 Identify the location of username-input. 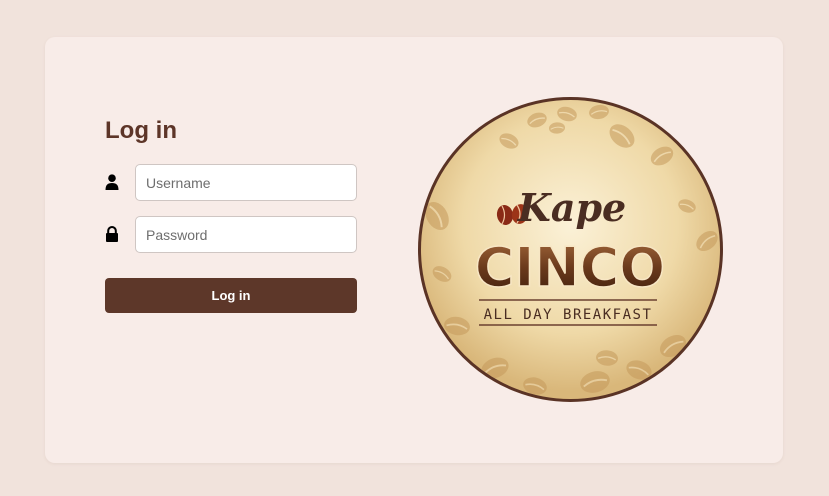
(246, 182).